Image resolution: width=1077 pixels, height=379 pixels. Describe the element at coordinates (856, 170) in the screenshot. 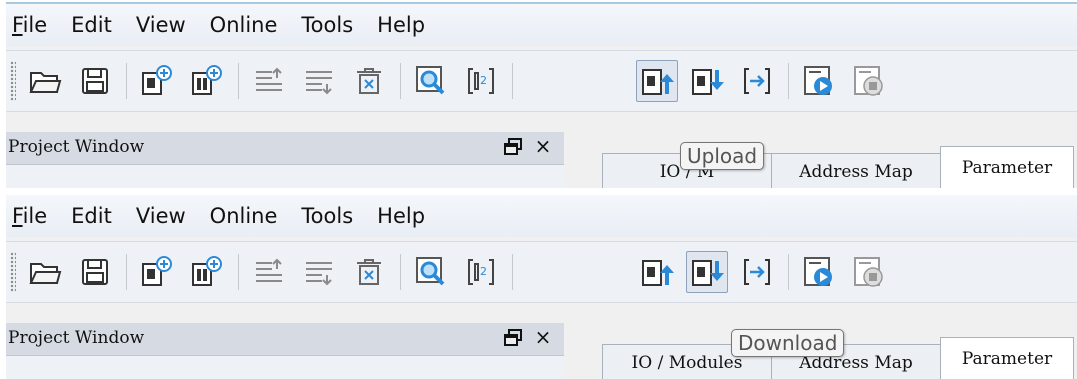

I see `tab-address-map: Address Map` at that location.